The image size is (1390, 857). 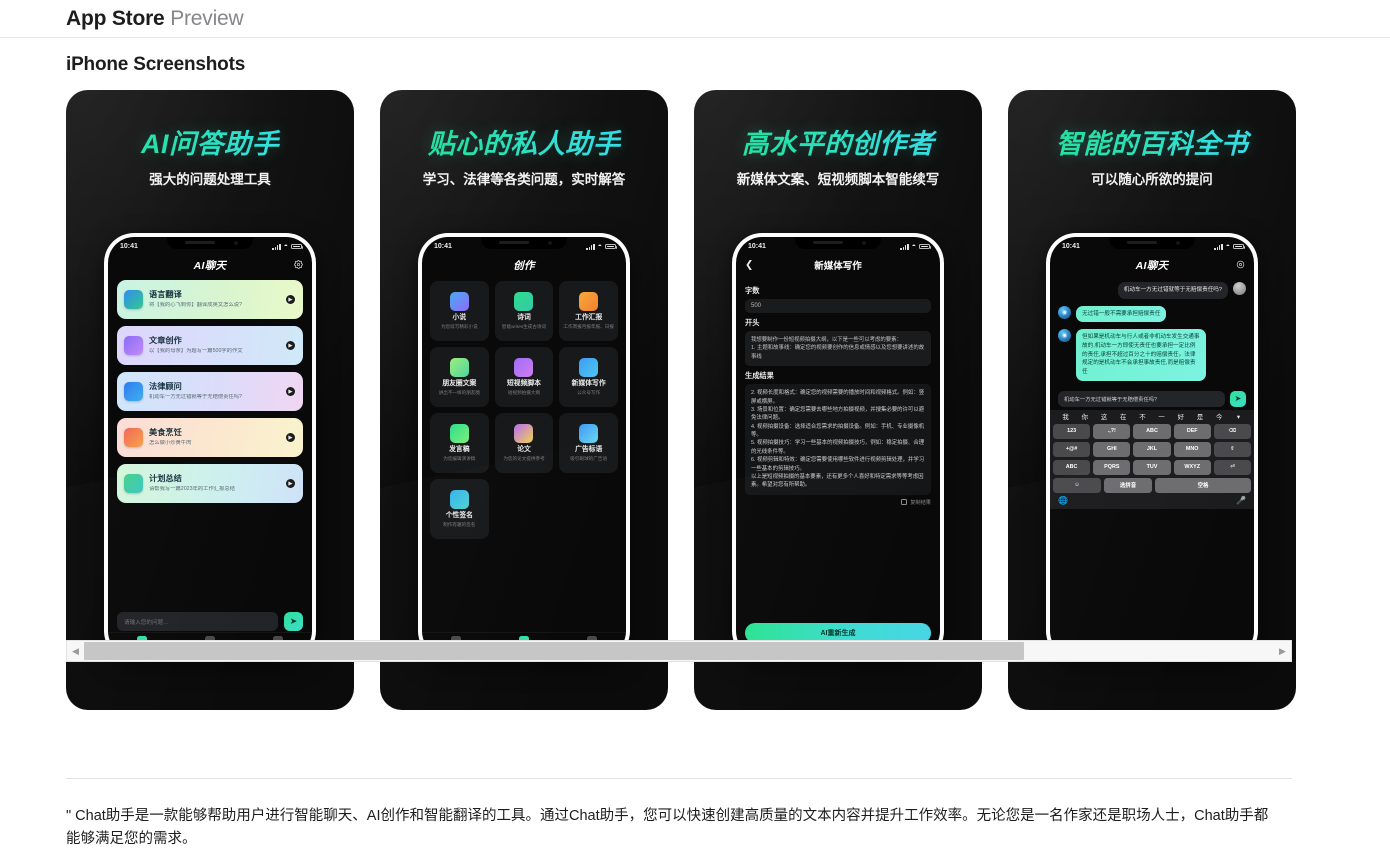 What do you see at coordinates (1152, 467) in the screenshot?
I see `key-tuv: TUV` at bounding box center [1152, 467].